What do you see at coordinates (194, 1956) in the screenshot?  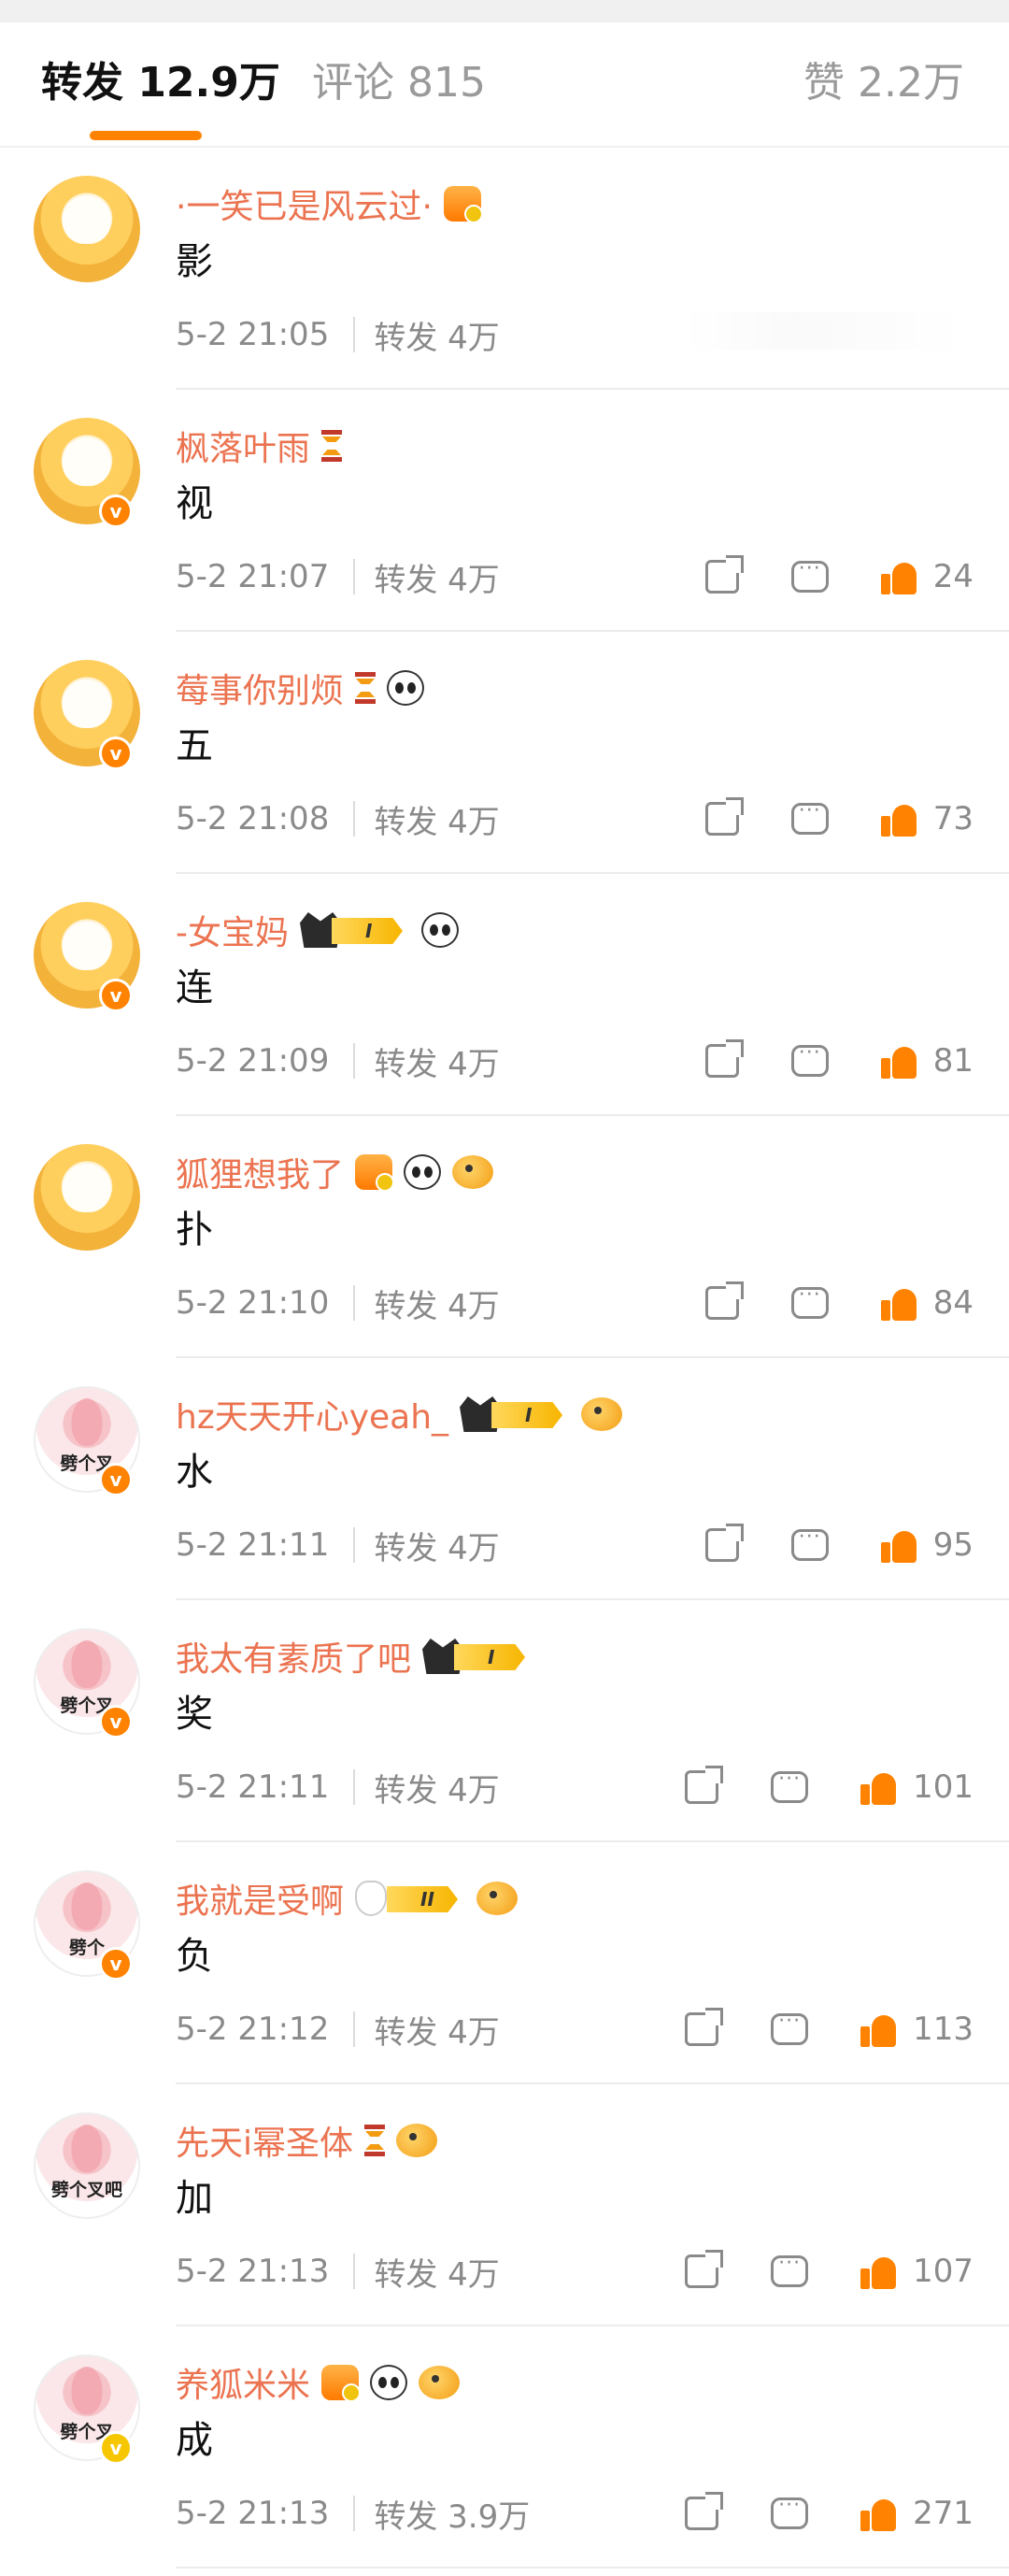 I see `repost-text: 负` at bounding box center [194, 1956].